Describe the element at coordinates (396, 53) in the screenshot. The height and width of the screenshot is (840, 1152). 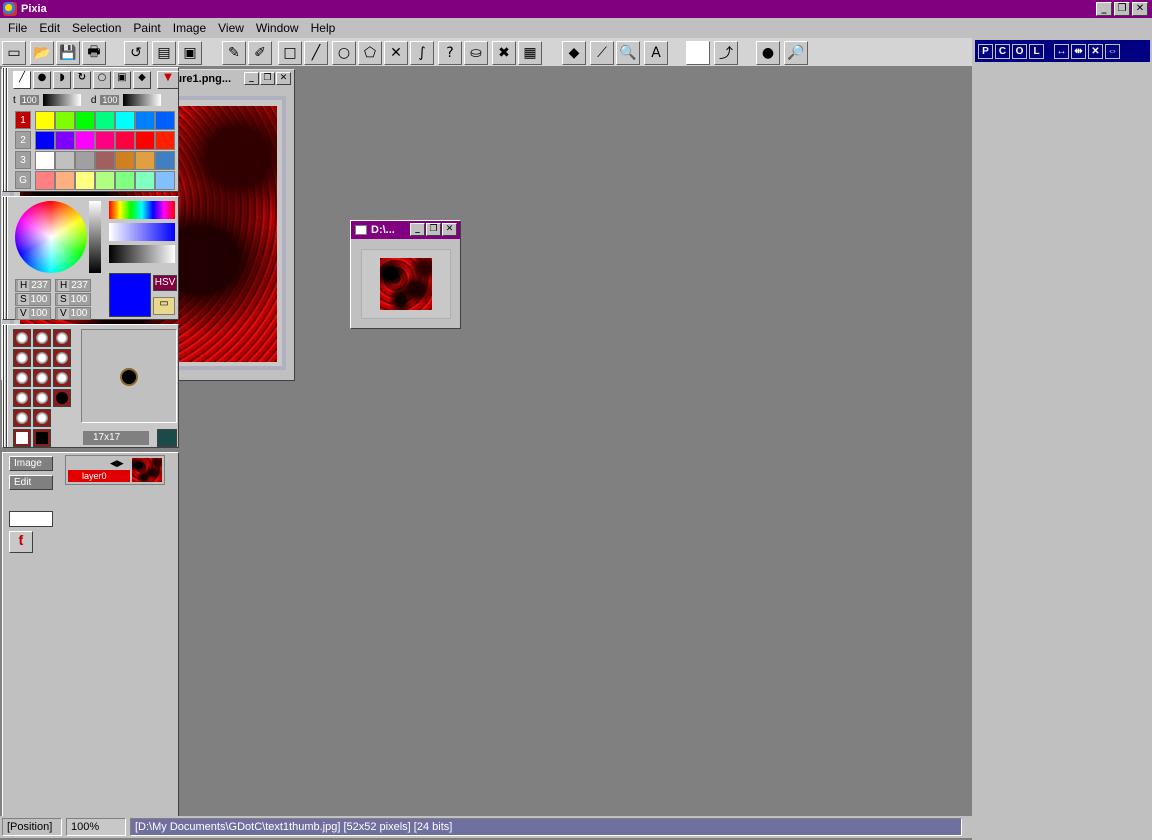
I see `cross-icon: ✕` at that location.